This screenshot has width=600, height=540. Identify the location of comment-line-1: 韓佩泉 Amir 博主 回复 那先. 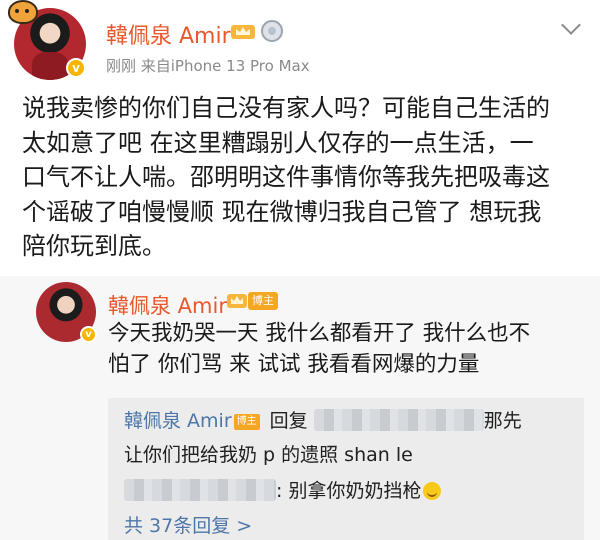
(323, 419).